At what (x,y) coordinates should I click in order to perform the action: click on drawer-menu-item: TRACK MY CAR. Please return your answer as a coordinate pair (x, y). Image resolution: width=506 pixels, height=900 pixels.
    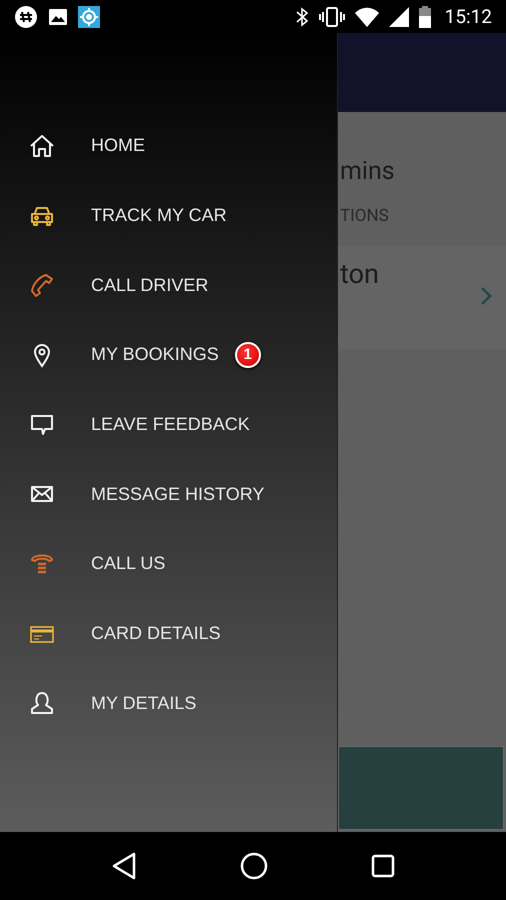
    Looking at the image, I should click on (168, 215).